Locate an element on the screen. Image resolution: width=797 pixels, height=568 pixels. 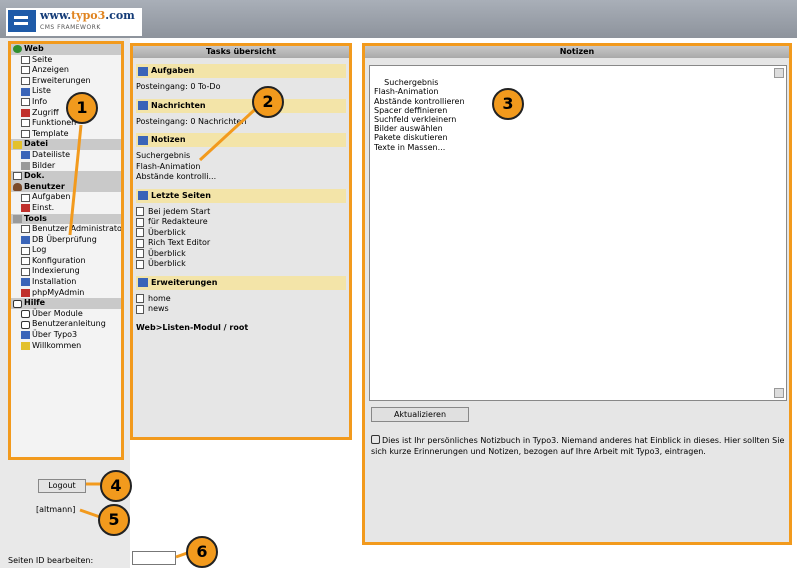
welcome-icon is located at coordinates (25, 345).